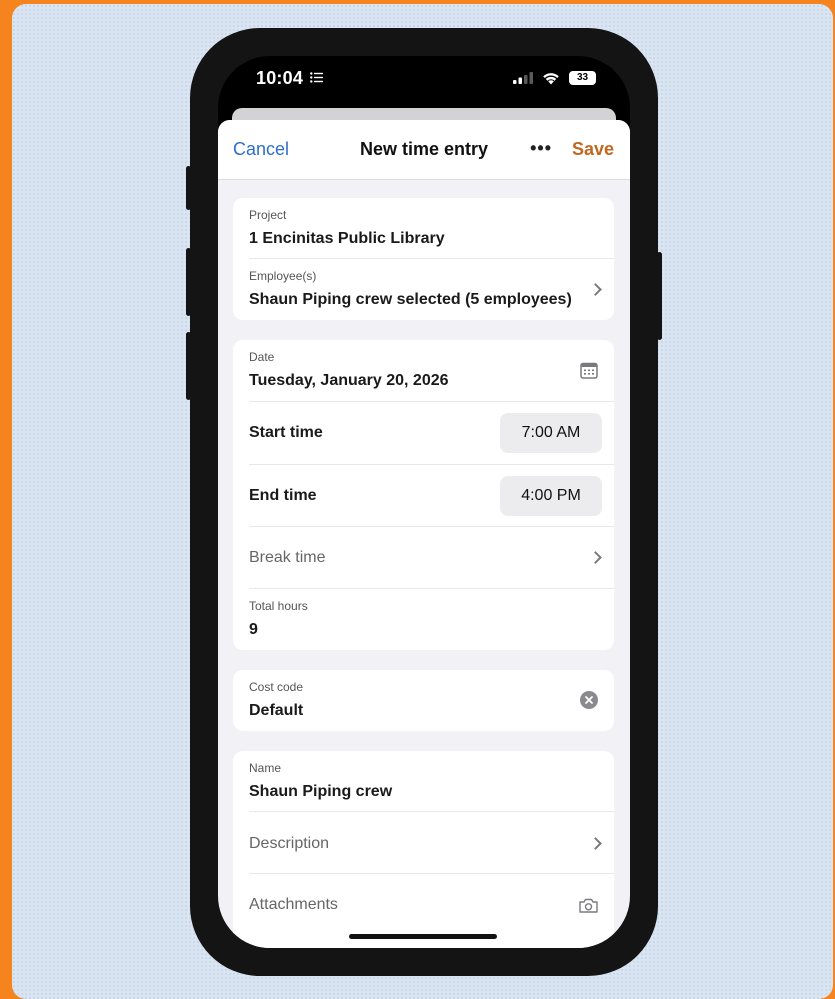  Describe the element at coordinates (431, 905) in the screenshot. I see `attachments-field: Attachments` at that location.